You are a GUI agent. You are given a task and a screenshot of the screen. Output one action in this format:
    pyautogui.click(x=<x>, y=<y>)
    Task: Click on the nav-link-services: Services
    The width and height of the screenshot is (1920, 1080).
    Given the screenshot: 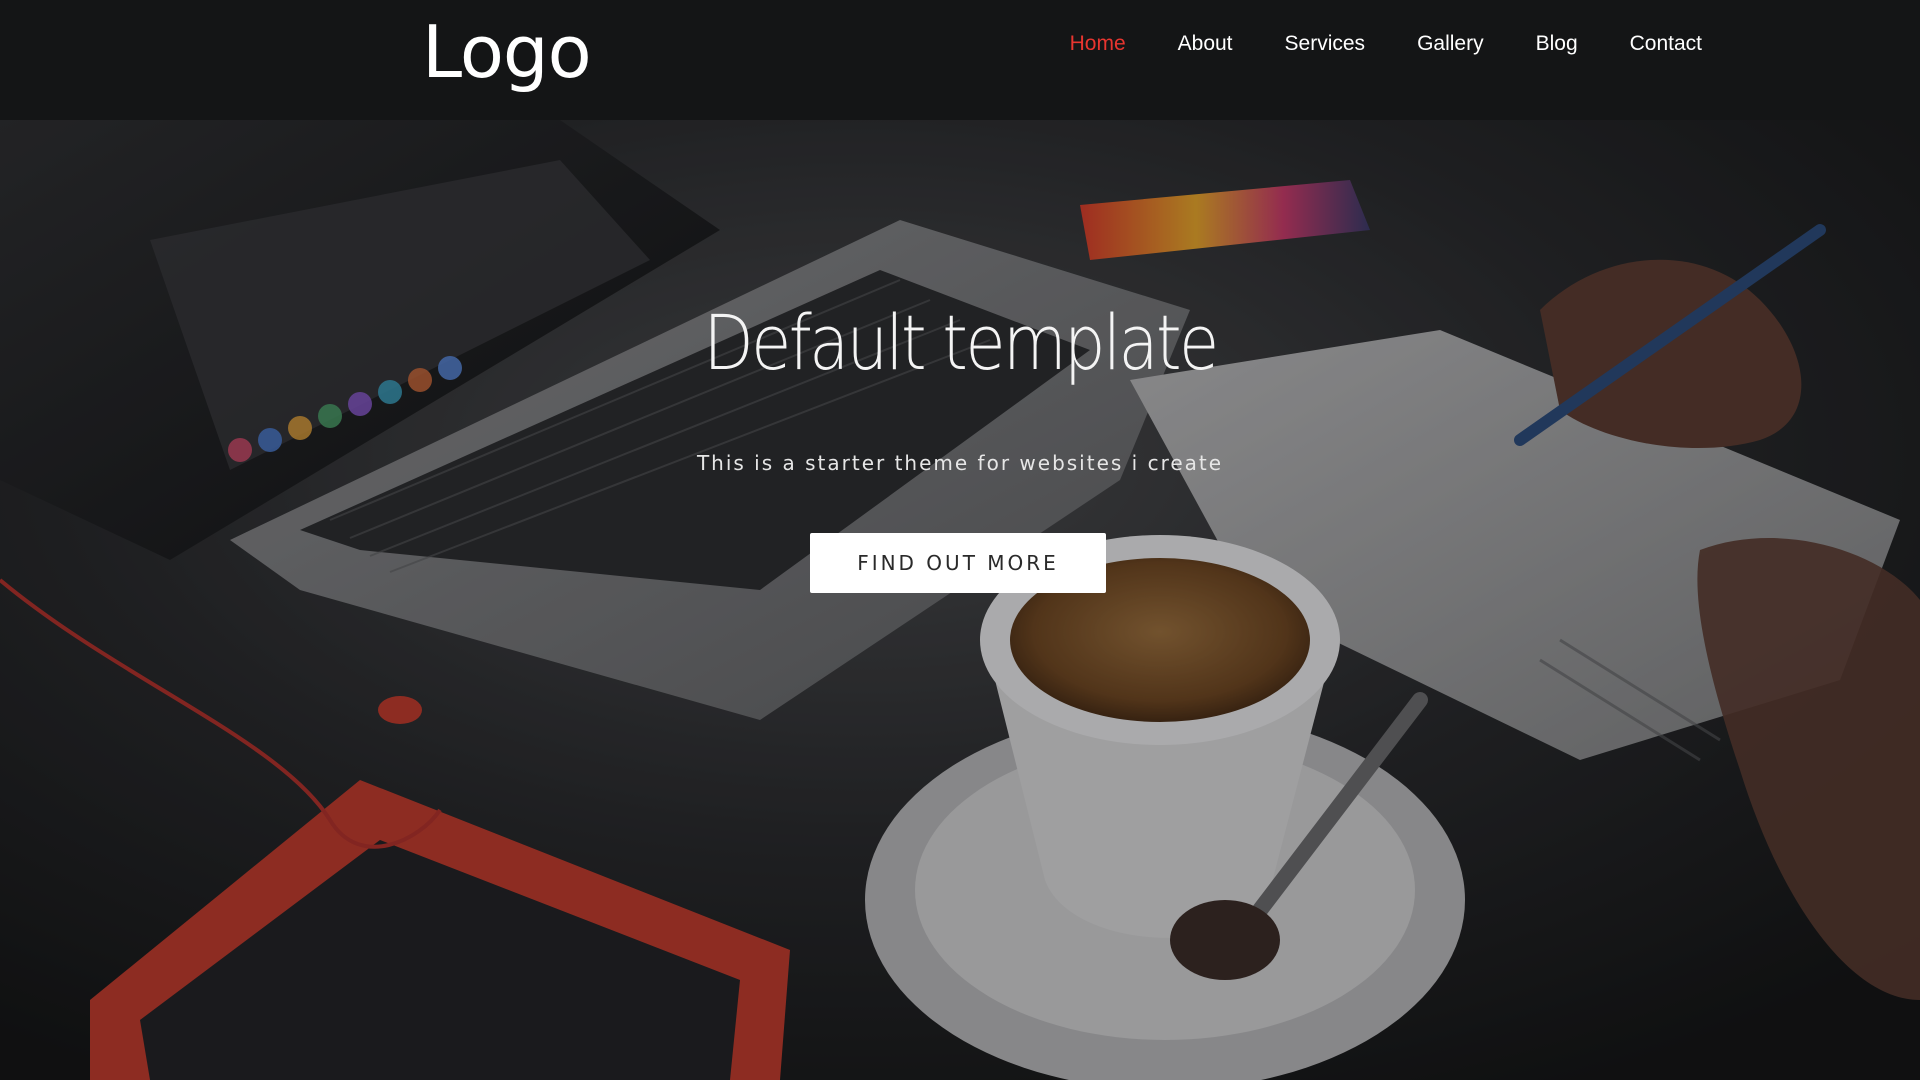 What is the action you would take?
    pyautogui.click(x=1325, y=43)
    